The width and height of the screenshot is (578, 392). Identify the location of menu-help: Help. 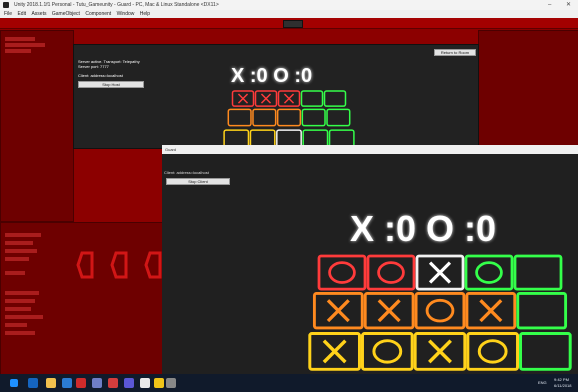
(145, 14).